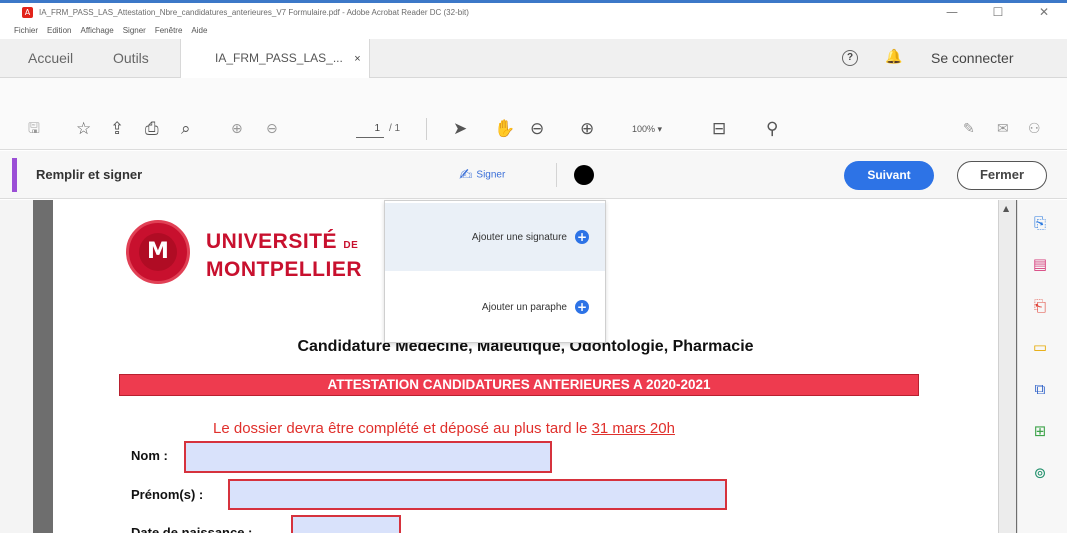 The image size is (1067, 533). I want to click on fill-sign-accent, so click(14, 175).